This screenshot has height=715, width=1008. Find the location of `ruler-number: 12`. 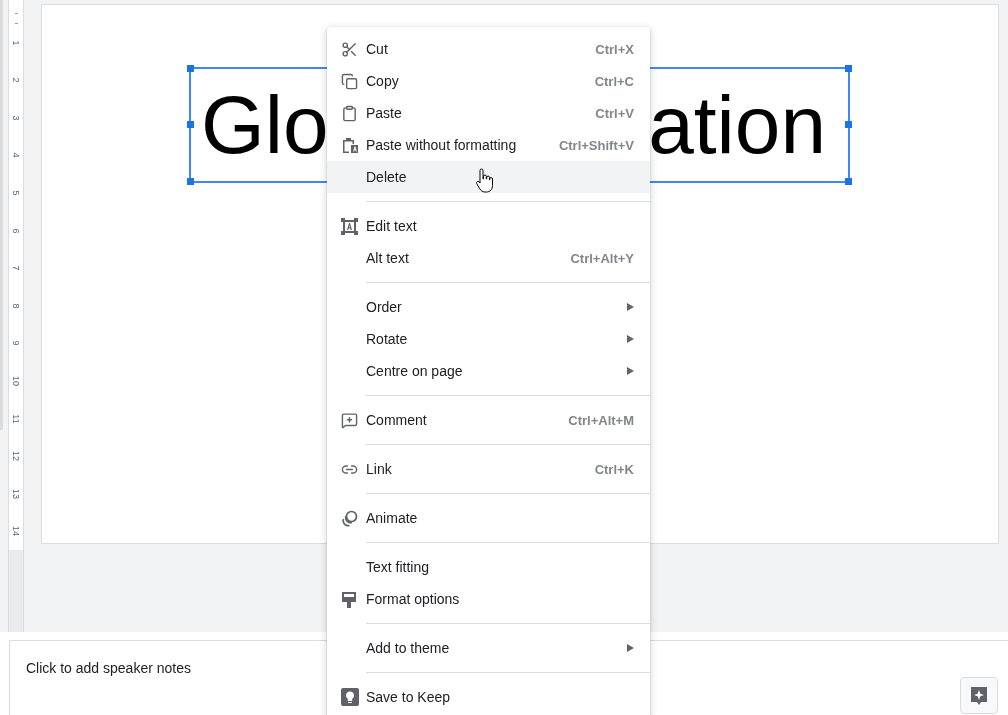

ruler-number: 12 is located at coordinates (16, 456).